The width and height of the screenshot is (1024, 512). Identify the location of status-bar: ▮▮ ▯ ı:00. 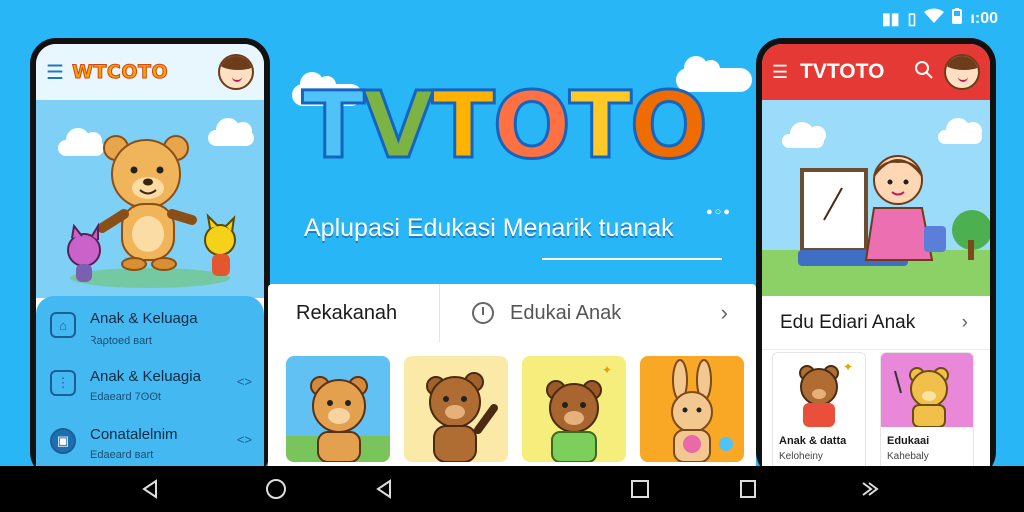
(512, 17).